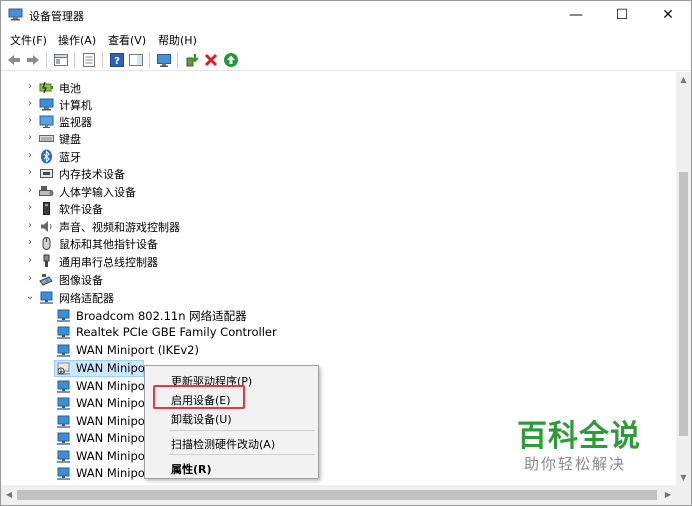 Image resolution: width=692 pixels, height=506 pixels. What do you see at coordinates (683, 79) in the screenshot?
I see `scroll-up-icon: ▲` at bounding box center [683, 79].